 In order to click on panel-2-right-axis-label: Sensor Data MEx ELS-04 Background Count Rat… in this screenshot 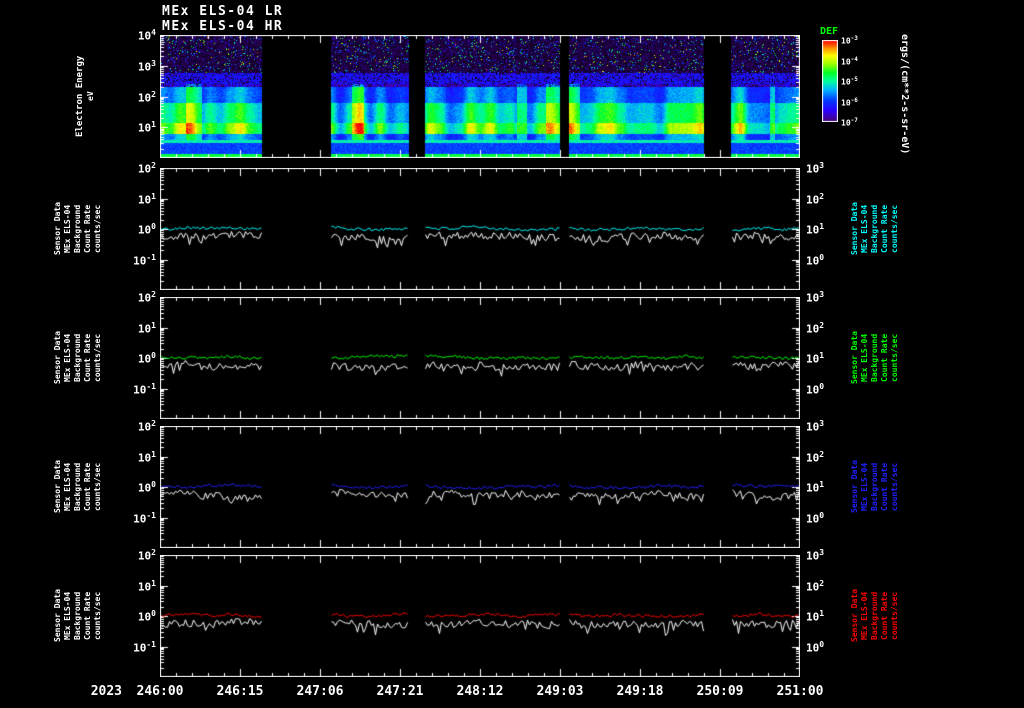, I will do `click(875, 358)`.